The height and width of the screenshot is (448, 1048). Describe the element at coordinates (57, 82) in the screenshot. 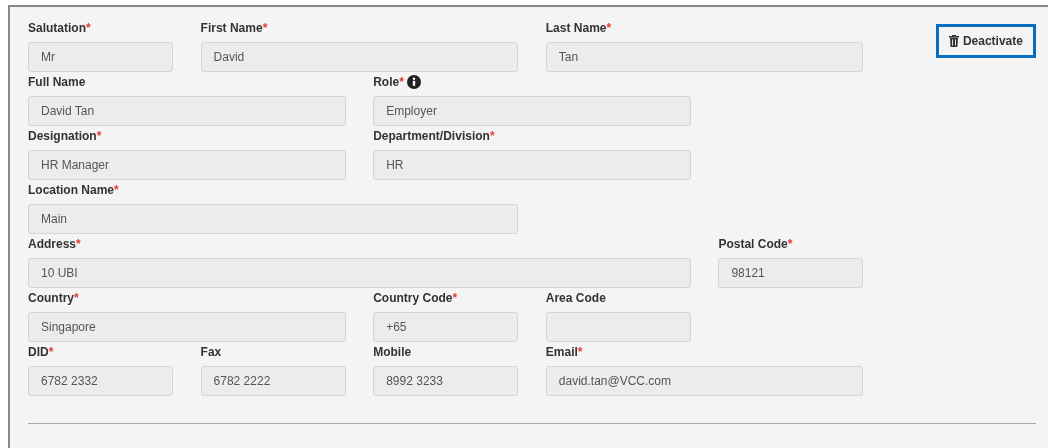

I see `field-label: Full Name` at that location.